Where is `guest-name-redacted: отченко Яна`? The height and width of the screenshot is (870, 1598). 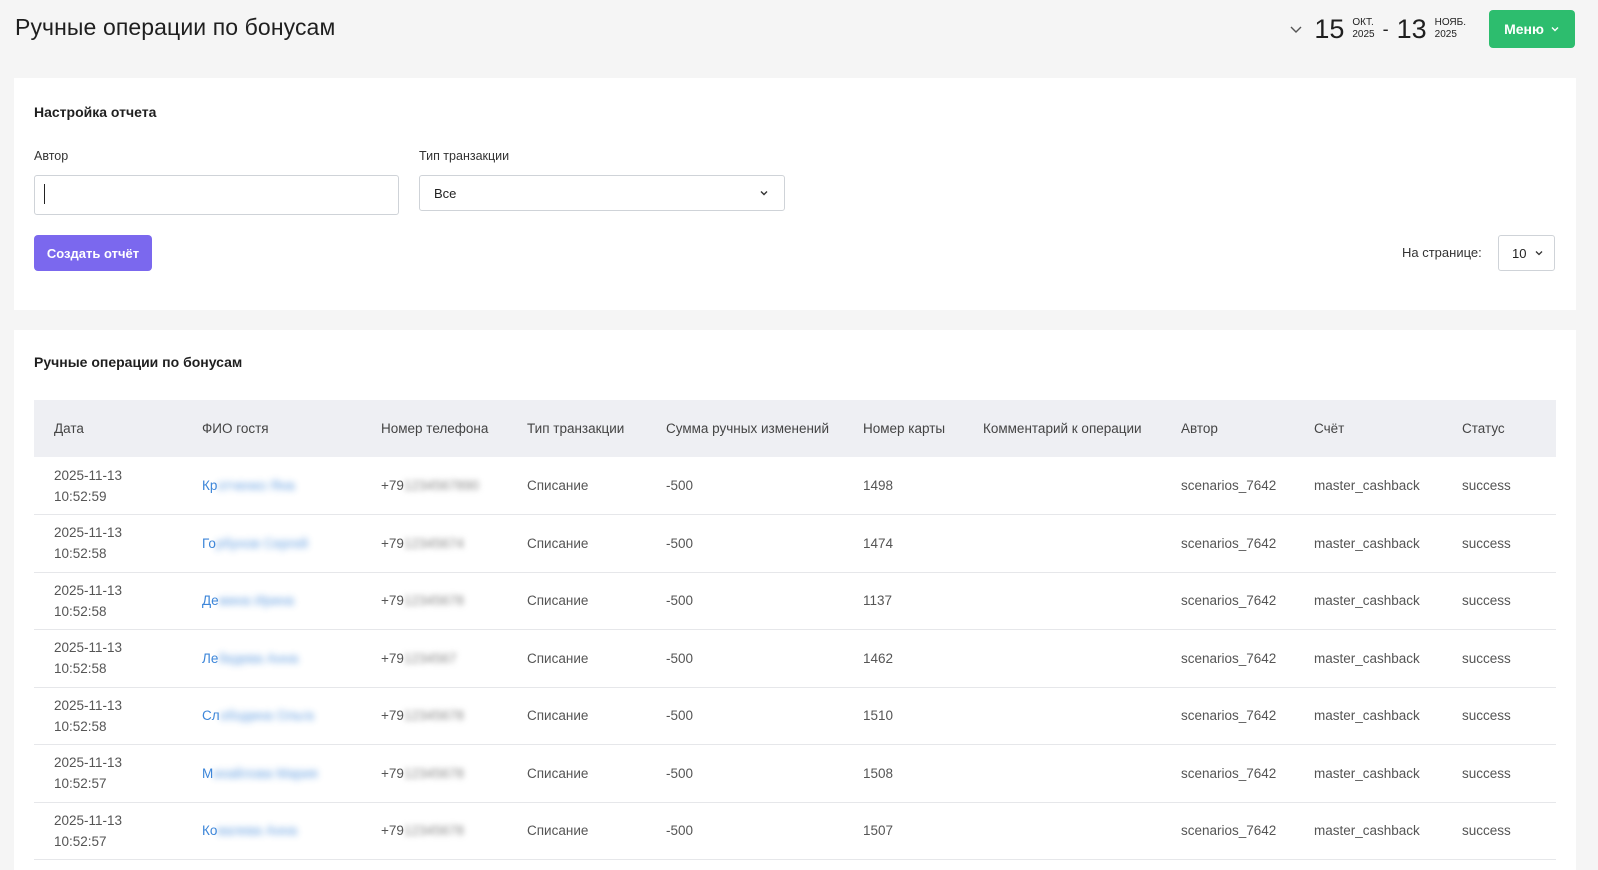
guest-name-redacted: отченко Яна is located at coordinates (256, 485).